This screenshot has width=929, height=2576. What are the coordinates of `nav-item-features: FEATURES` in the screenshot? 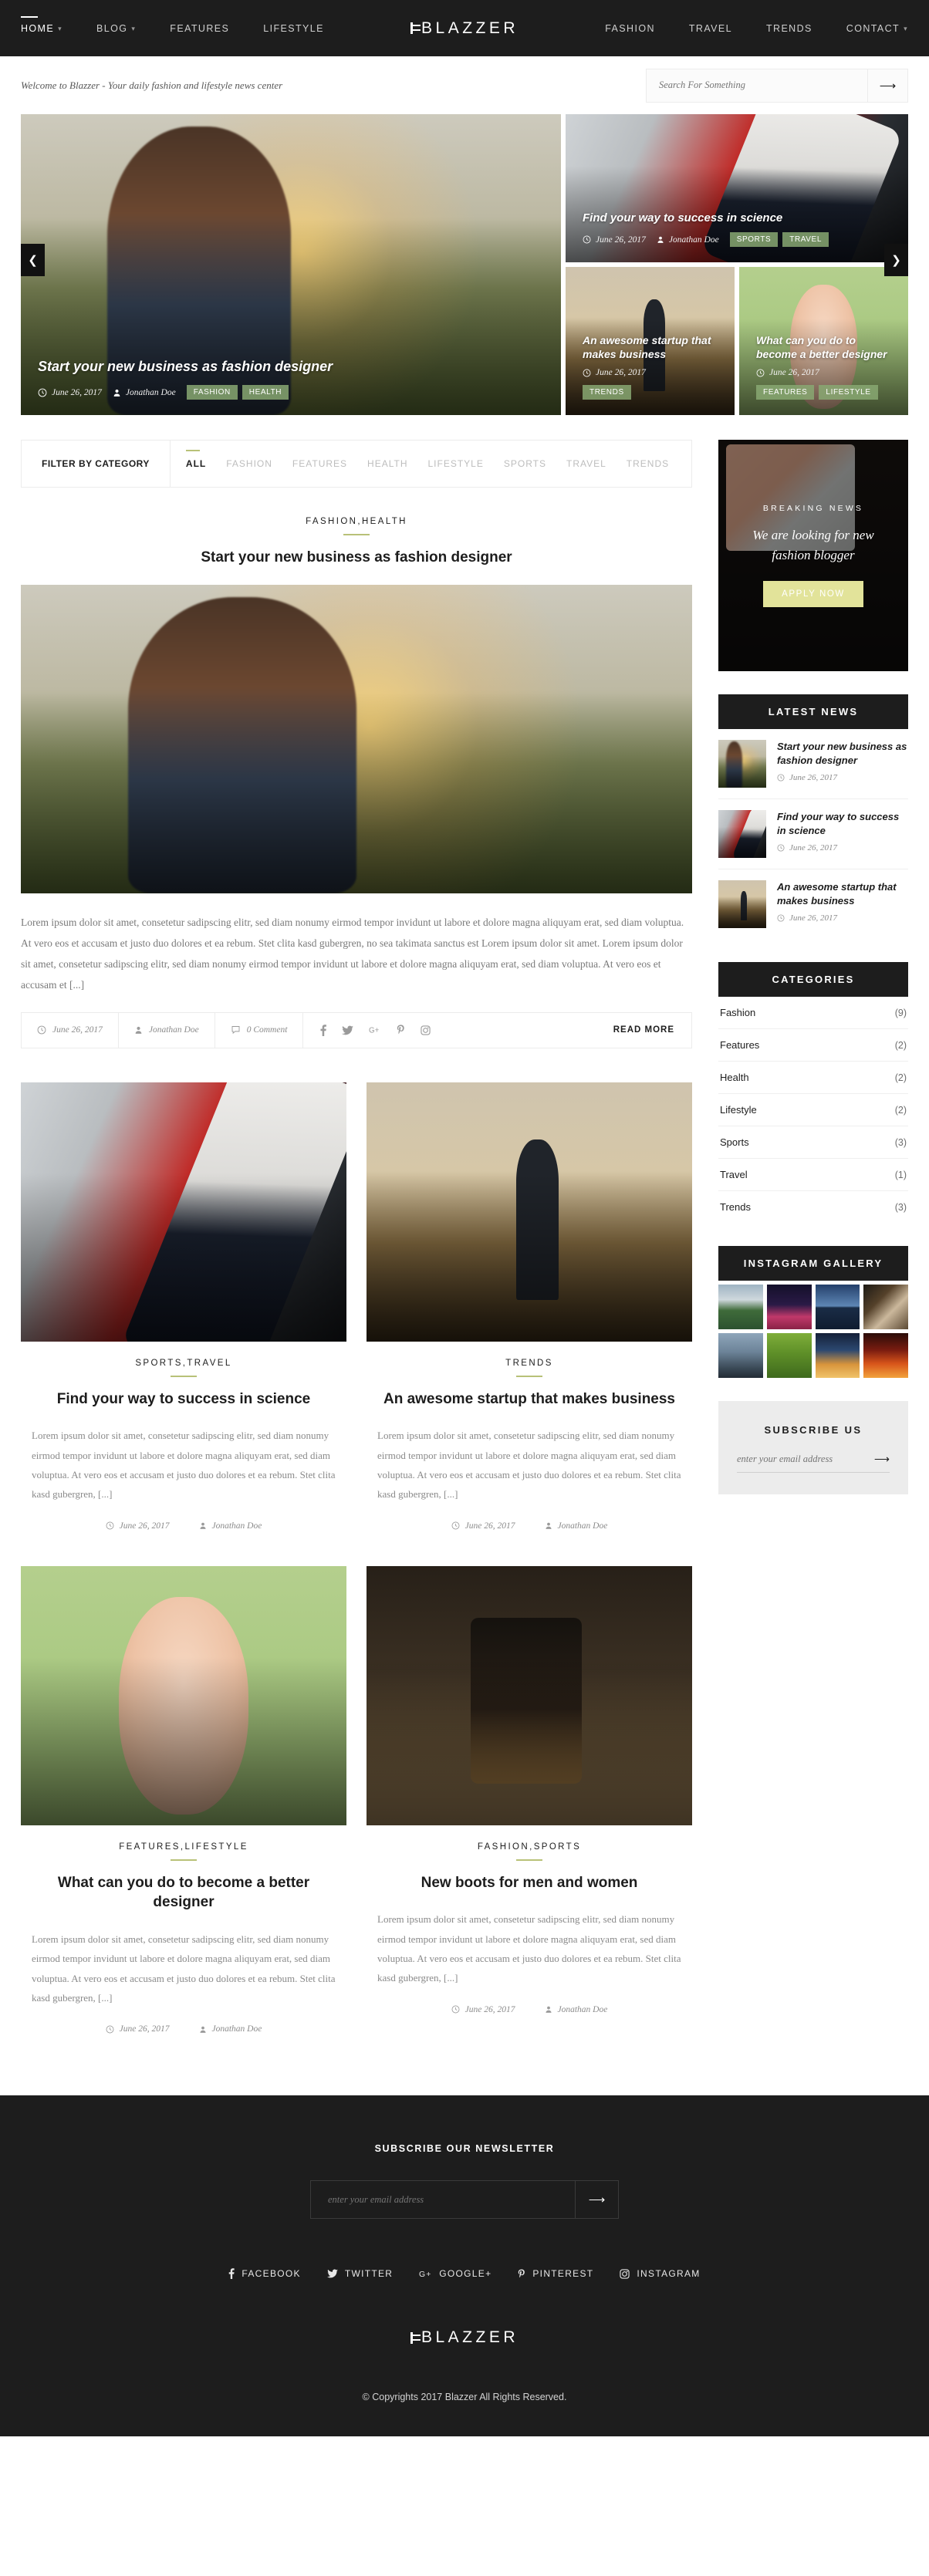 It's located at (199, 28).